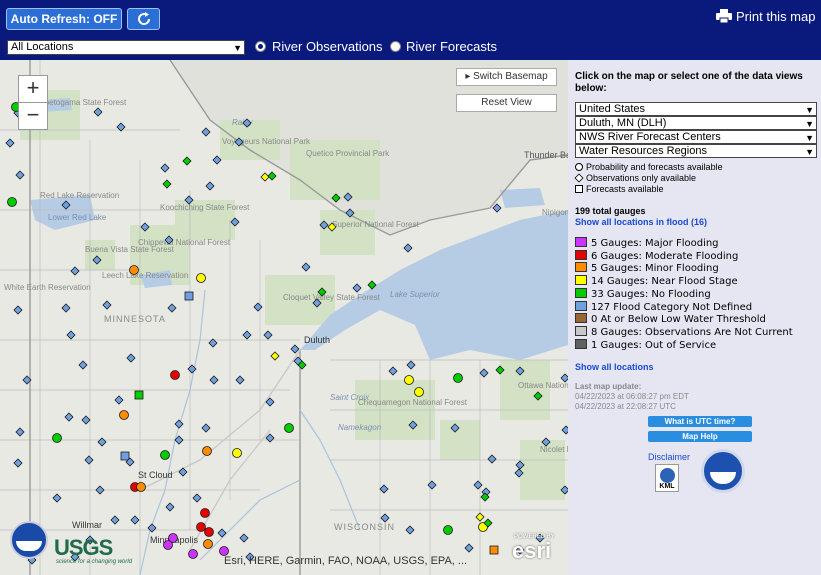  I want to click on utc-time-button: What is UTC time?, so click(700, 421).